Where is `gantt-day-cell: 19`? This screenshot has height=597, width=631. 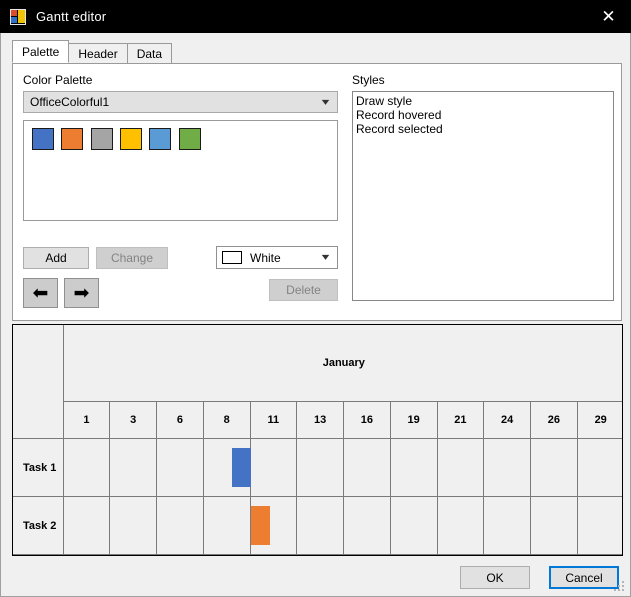 gantt-day-cell: 19 is located at coordinates (413, 420).